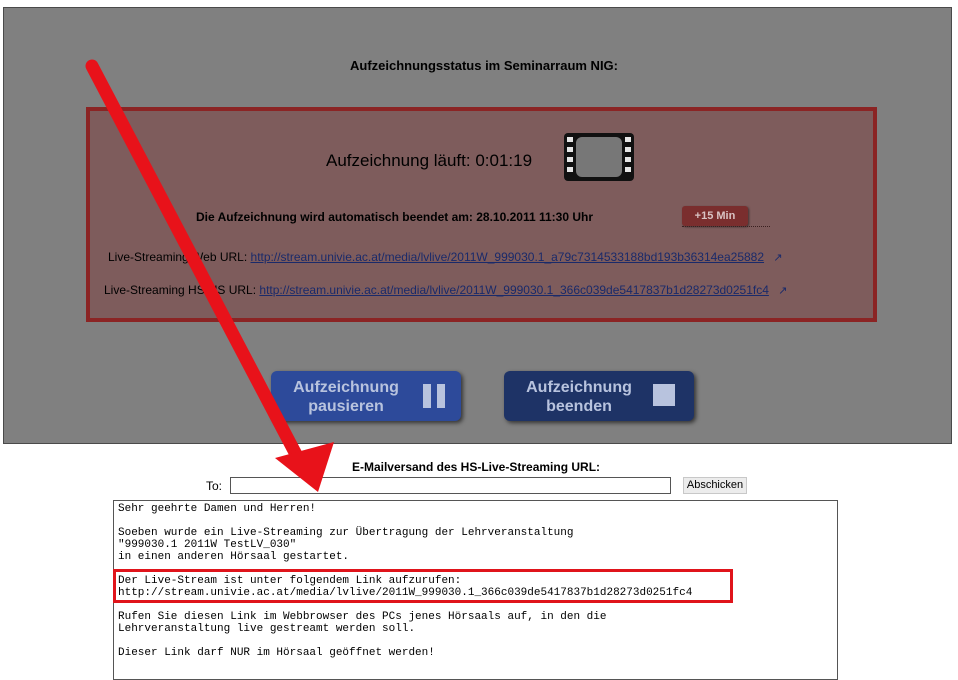 The image size is (958, 680). What do you see at coordinates (346, 406) in the screenshot?
I see `pause-label-line2: pausieren` at bounding box center [346, 406].